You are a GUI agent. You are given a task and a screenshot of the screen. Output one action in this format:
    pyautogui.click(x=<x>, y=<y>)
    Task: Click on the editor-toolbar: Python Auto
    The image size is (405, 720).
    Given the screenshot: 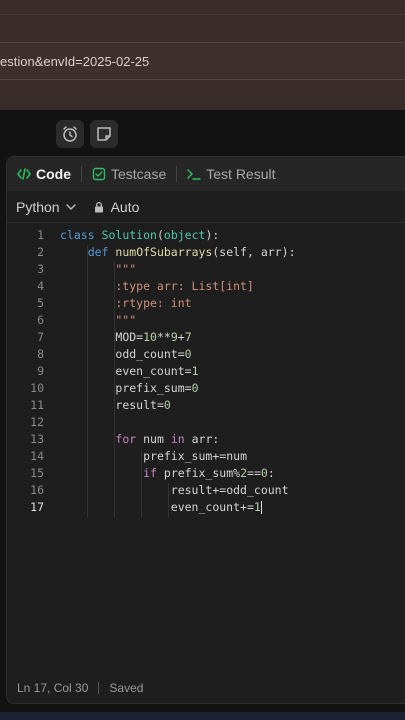 What is the action you would take?
    pyautogui.click(x=206, y=207)
    